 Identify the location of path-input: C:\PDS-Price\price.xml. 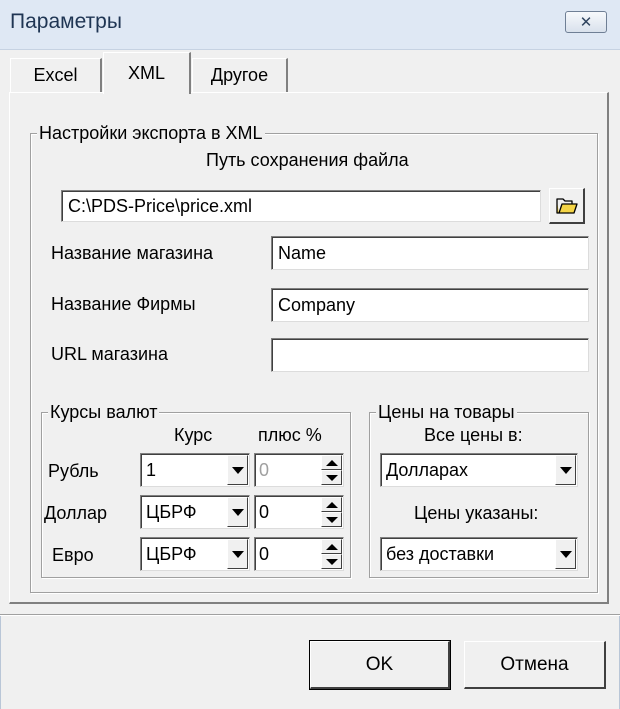
(301, 206).